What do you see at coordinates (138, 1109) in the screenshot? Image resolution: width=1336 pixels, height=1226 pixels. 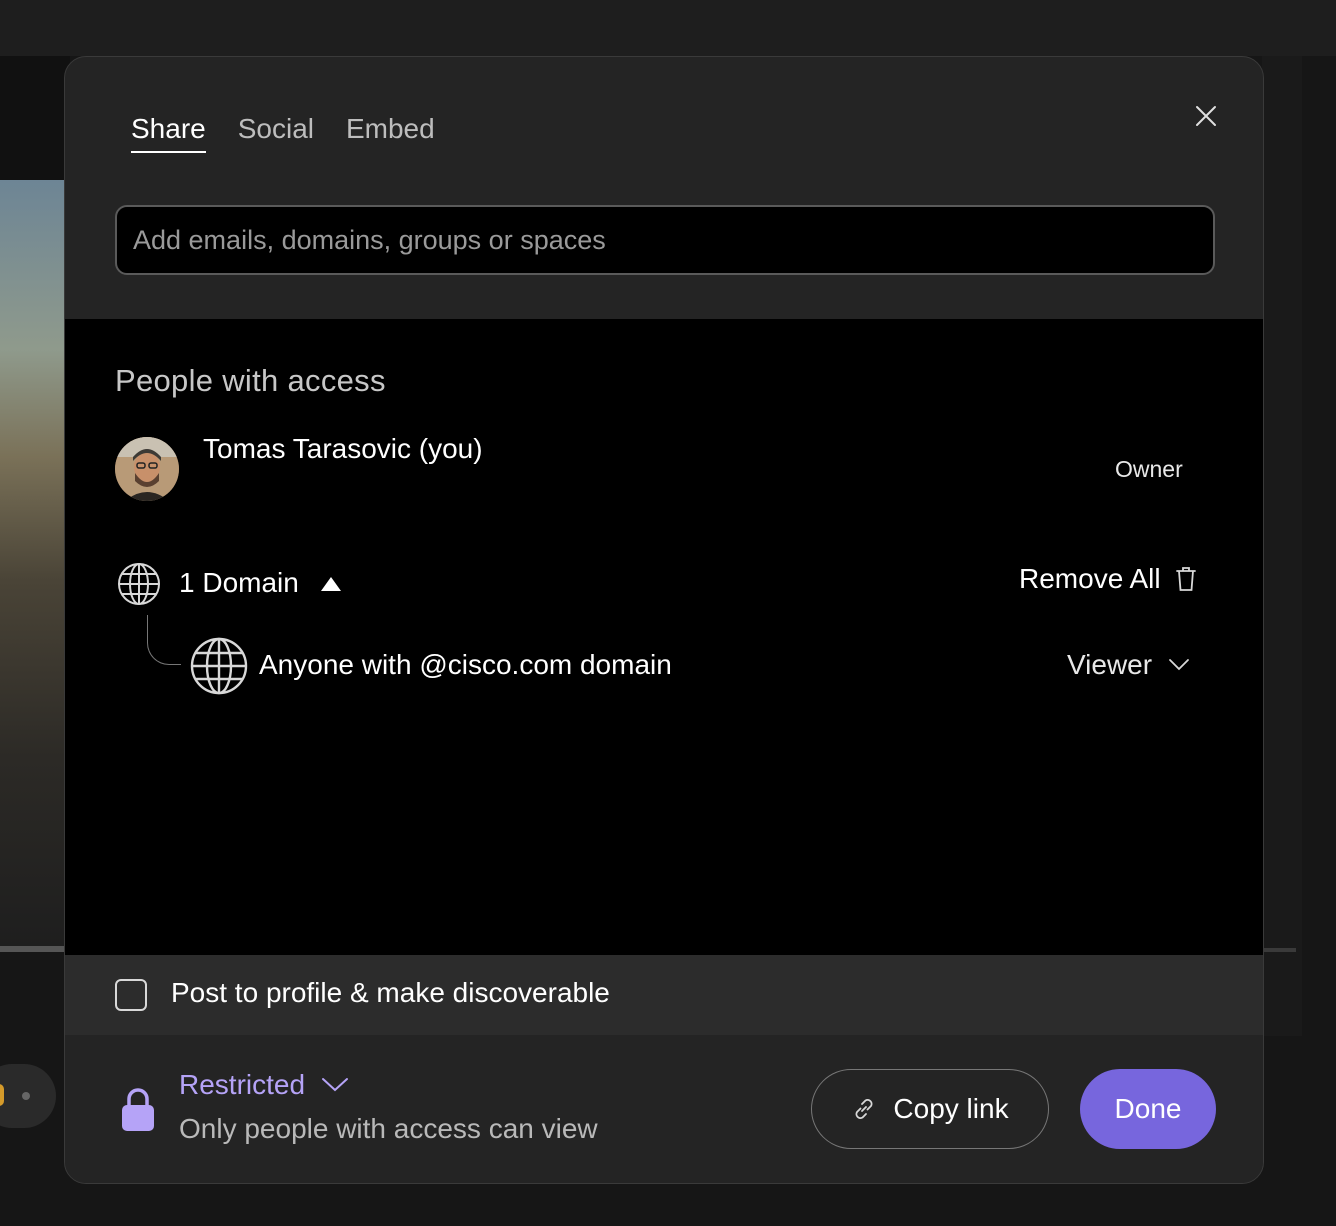 I see `lock-icon` at bounding box center [138, 1109].